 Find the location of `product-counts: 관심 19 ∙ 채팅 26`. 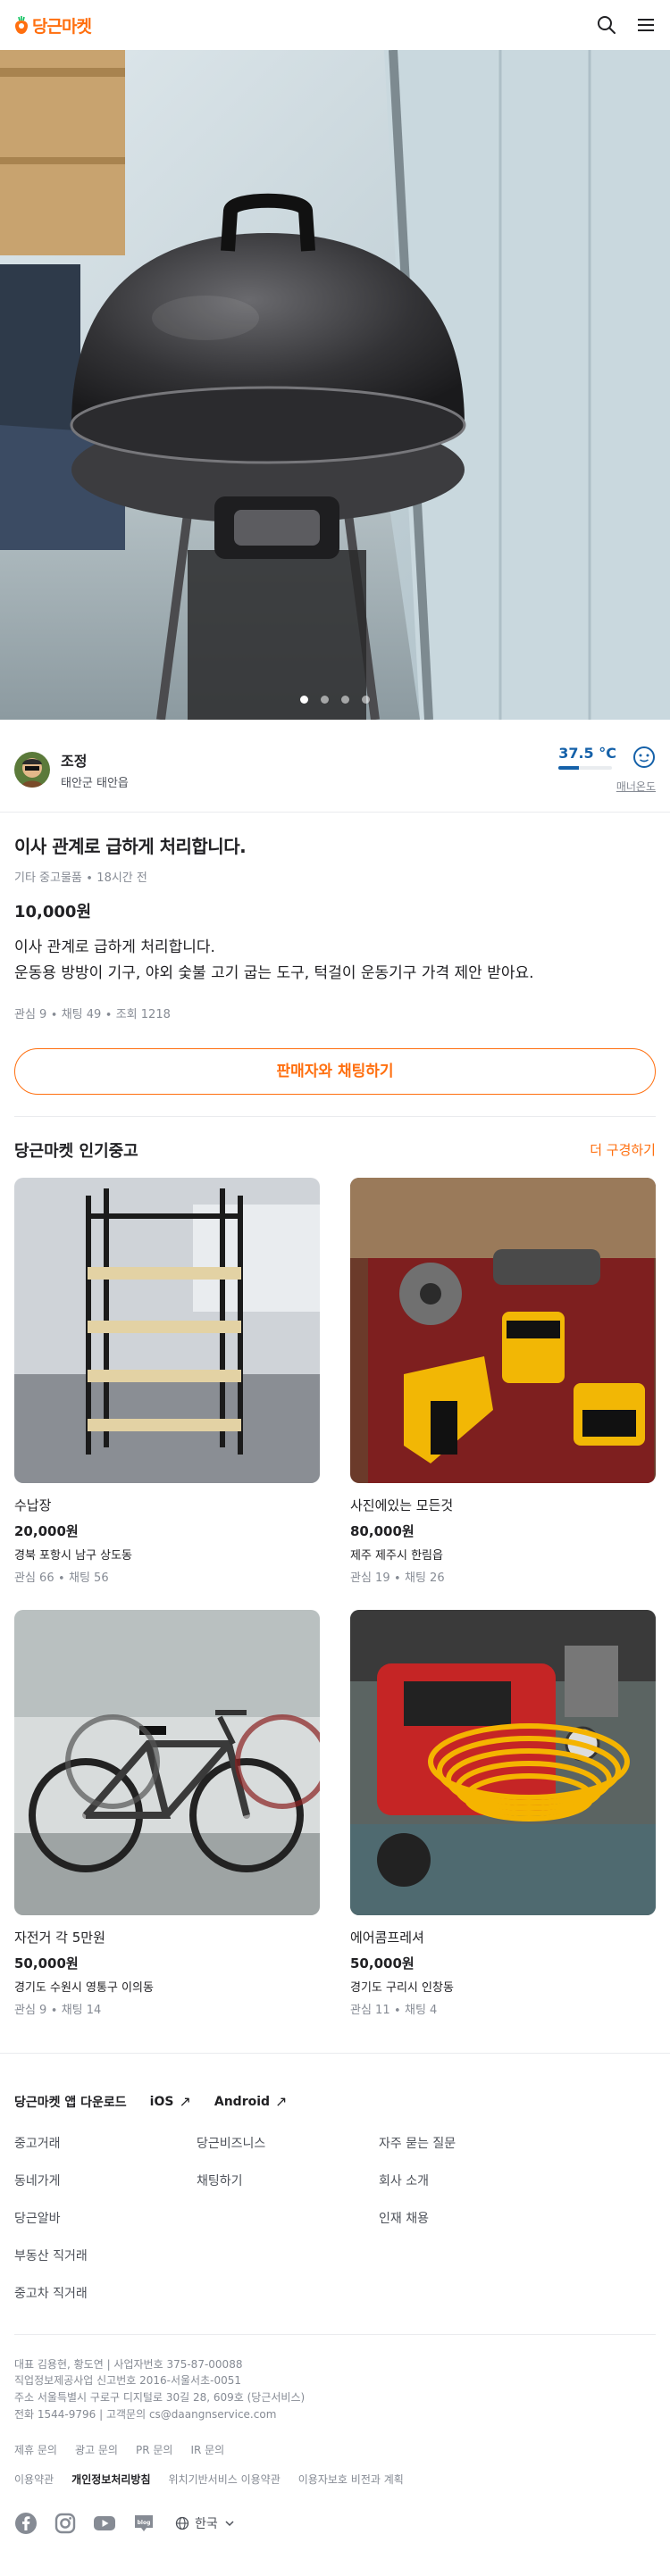

product-counts: 관심 19 ∙ 채팅 26 is located at coordinates (397, 1578).